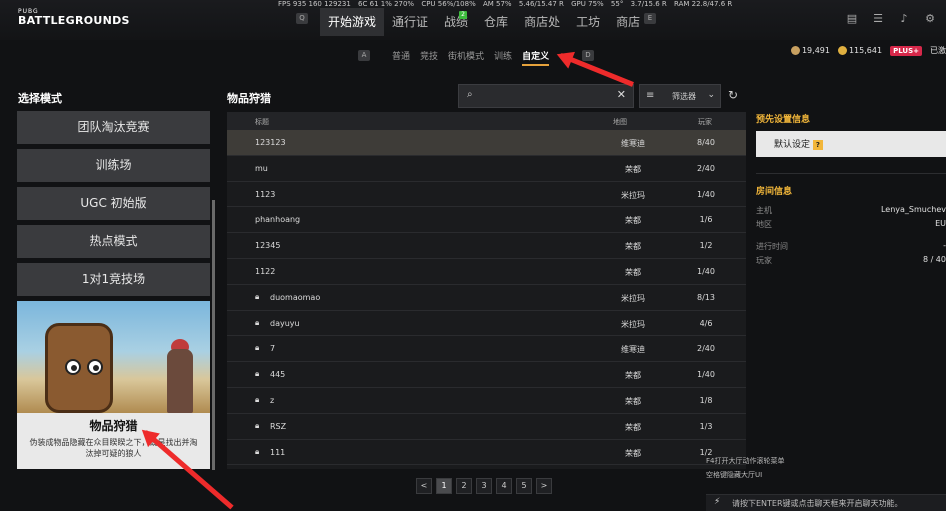  What do you see at coordinates (278, 452) in the screenshot?
I see `room-name: 111` at bounding box center [278, 452].